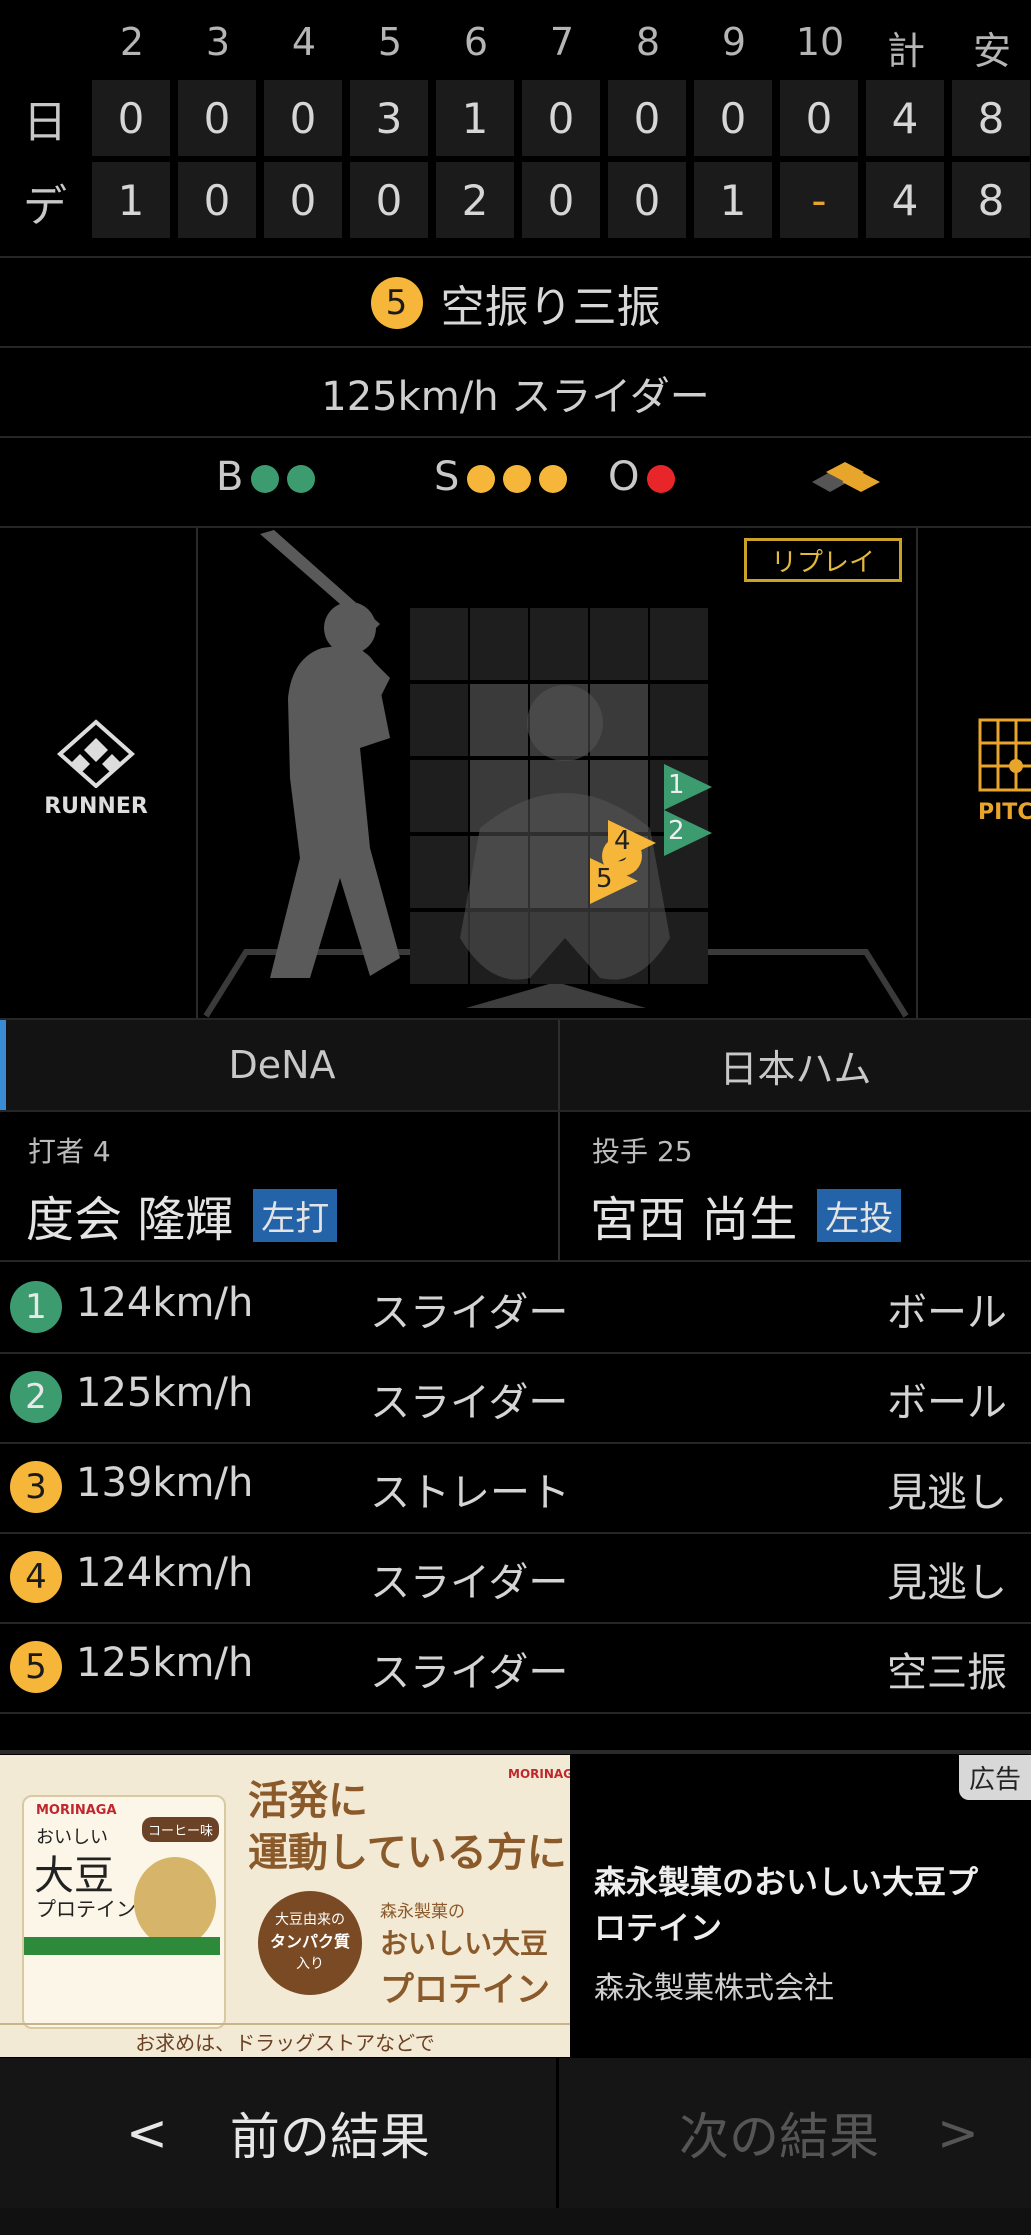  Describe the element at coordinates (422, 1912) in the screenshot. I see `right-line1: 森永製菓の` at that location.